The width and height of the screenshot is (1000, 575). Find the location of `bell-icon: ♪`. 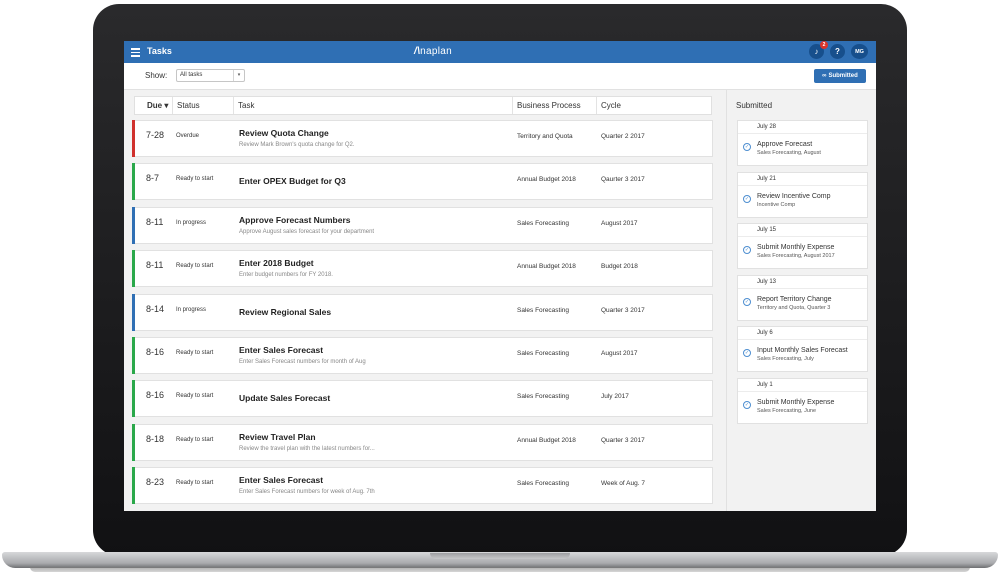

bell-icon: ♪ is located at coordinates (816, 51).